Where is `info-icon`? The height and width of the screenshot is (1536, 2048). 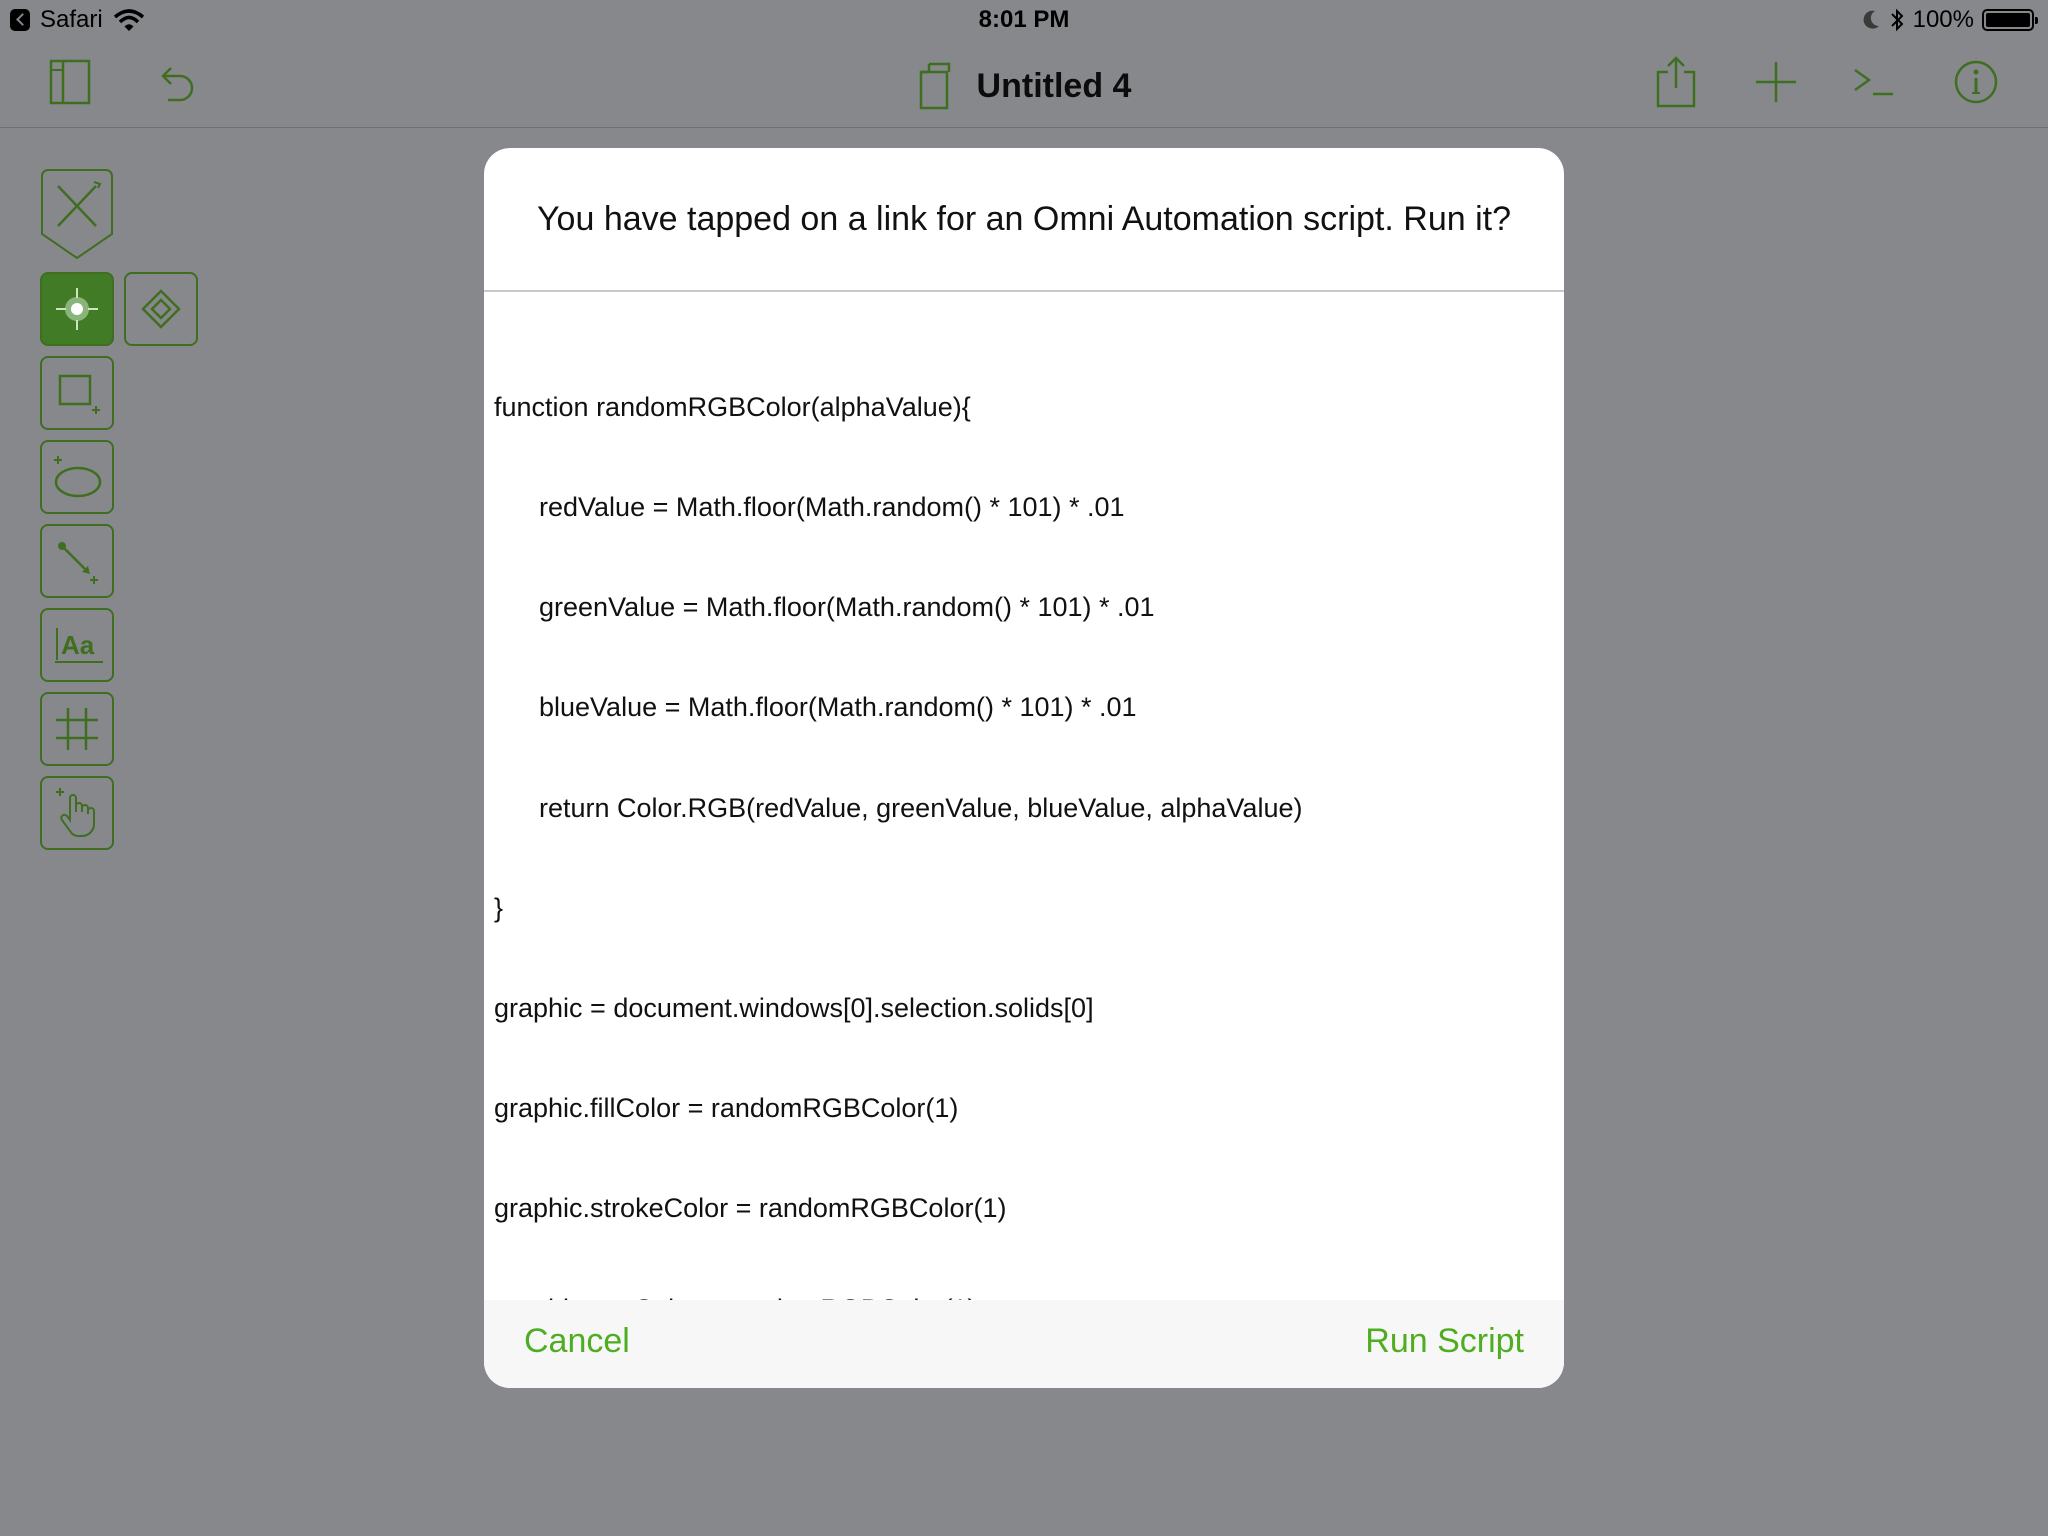
info-icon is located at coordinates (1976, 82).